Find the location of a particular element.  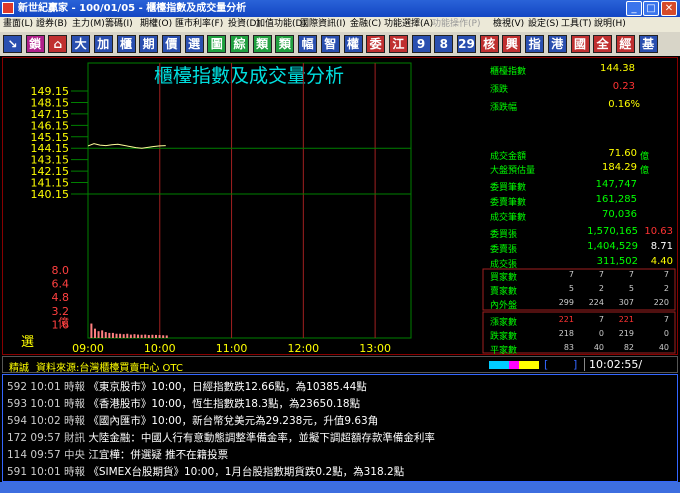

news-item: 114 09:57 中央 江宜樺：併選疑 推不在籍投票 is located at coordinates (117, 454).